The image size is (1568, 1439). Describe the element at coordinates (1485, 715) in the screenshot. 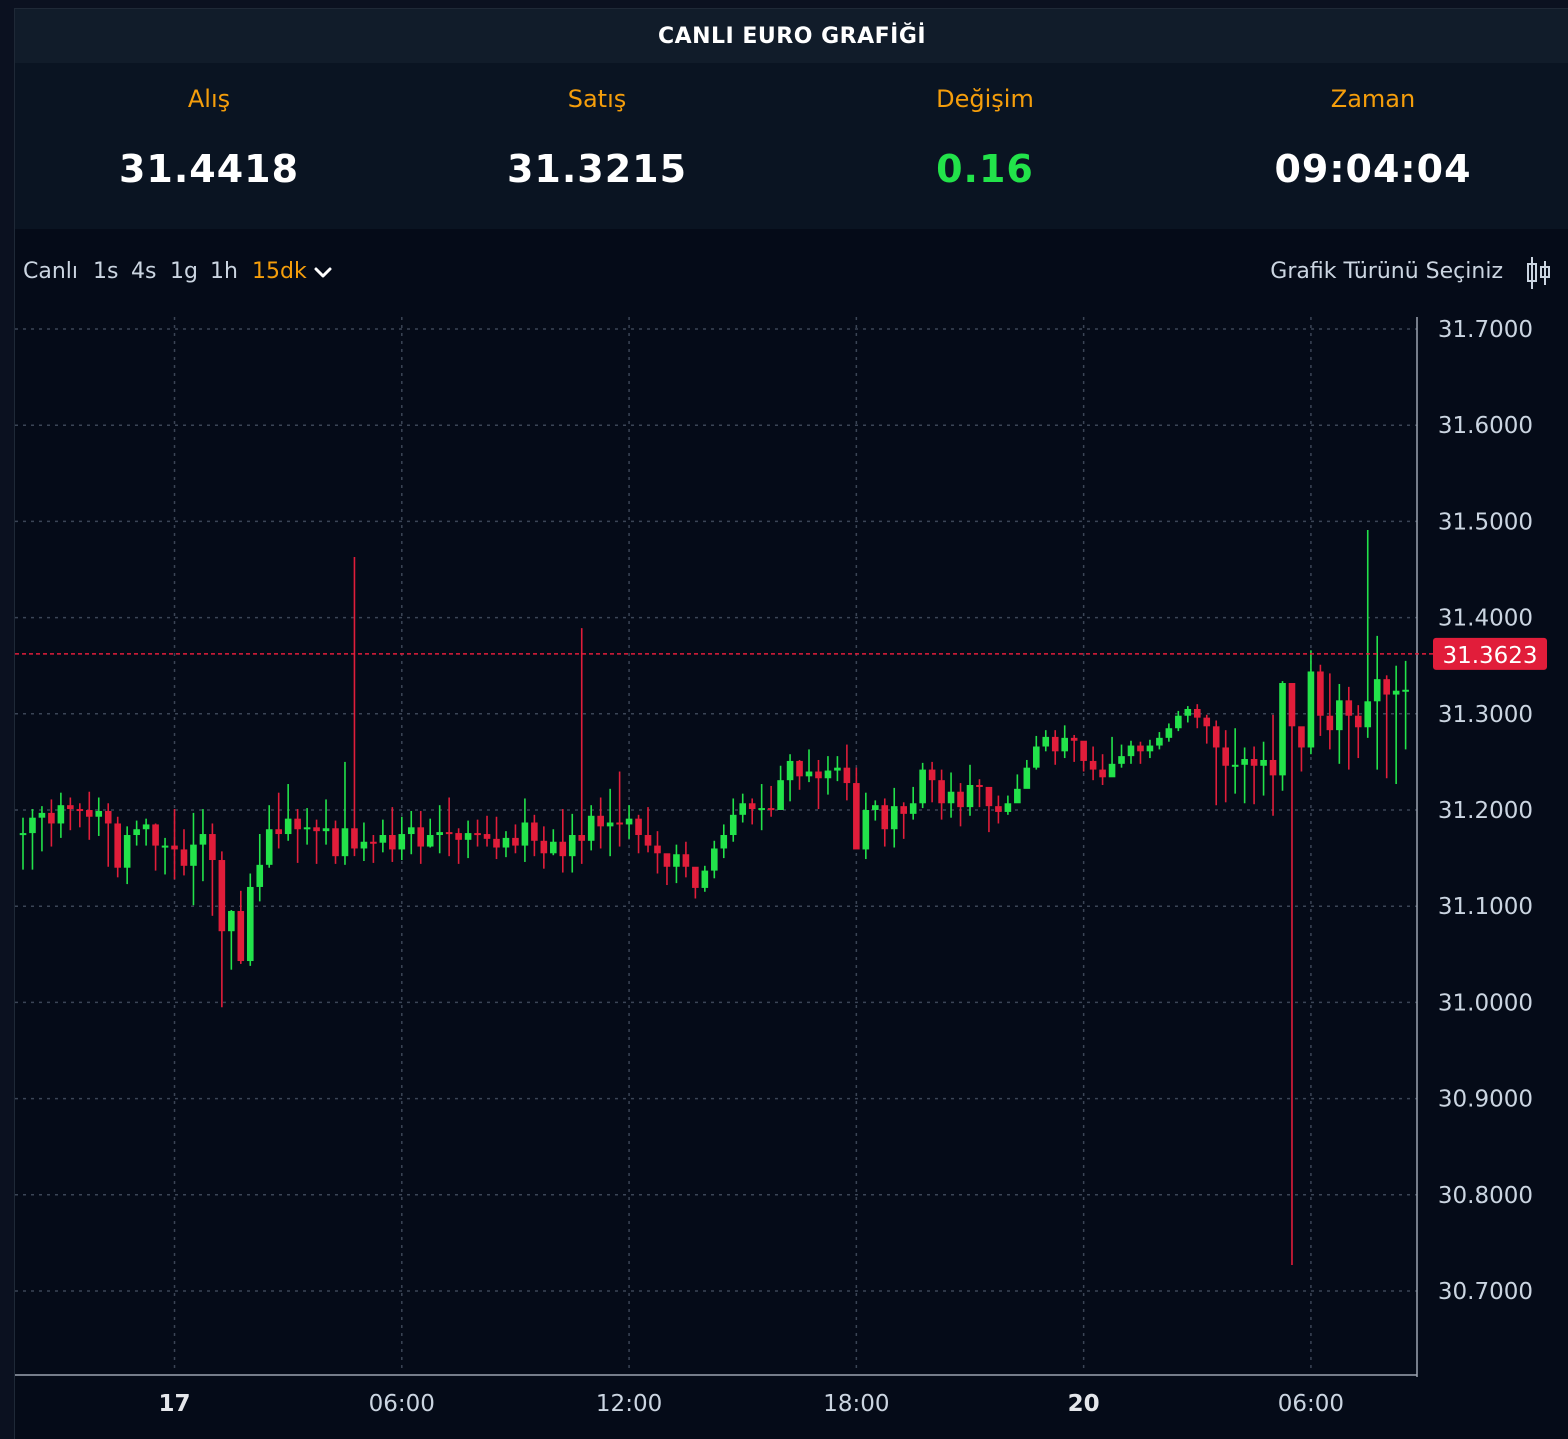

I see `y-tick-label: 31.3000` at that location.